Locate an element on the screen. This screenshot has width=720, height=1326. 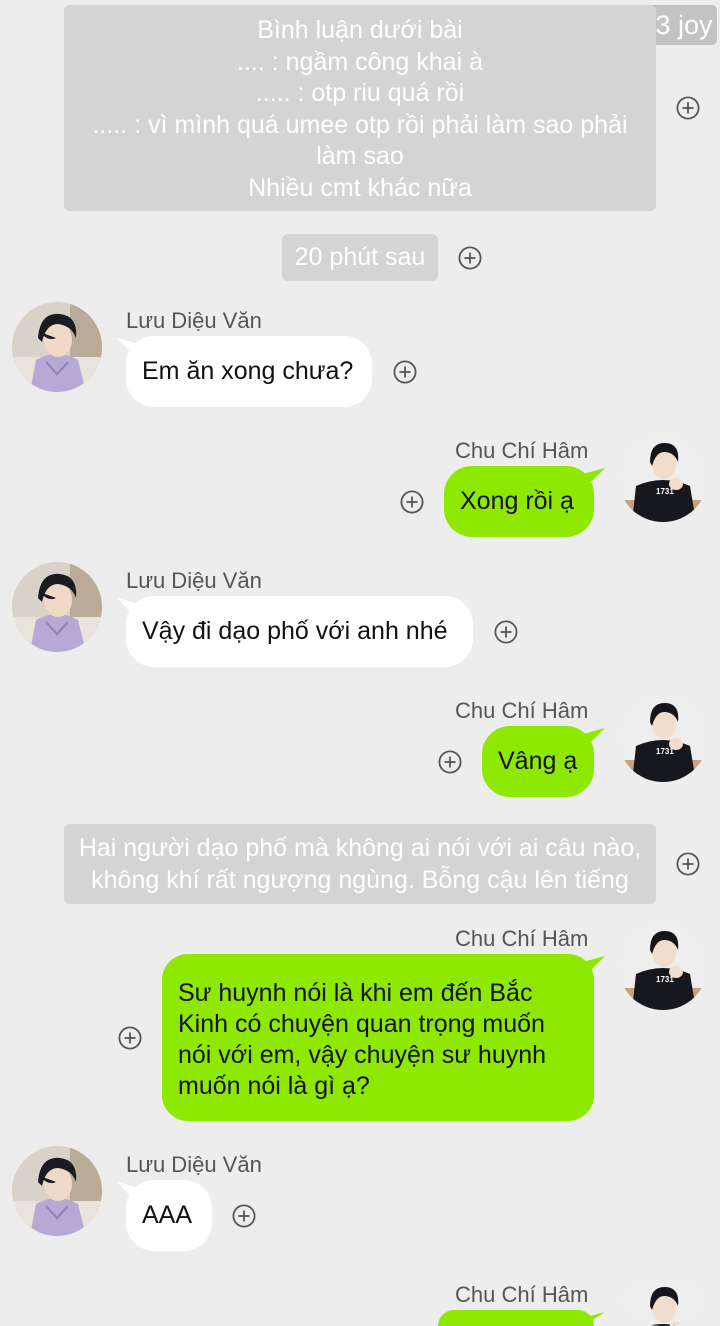
message-bubble: Vâng ạ is located at coordinates (538, 761).